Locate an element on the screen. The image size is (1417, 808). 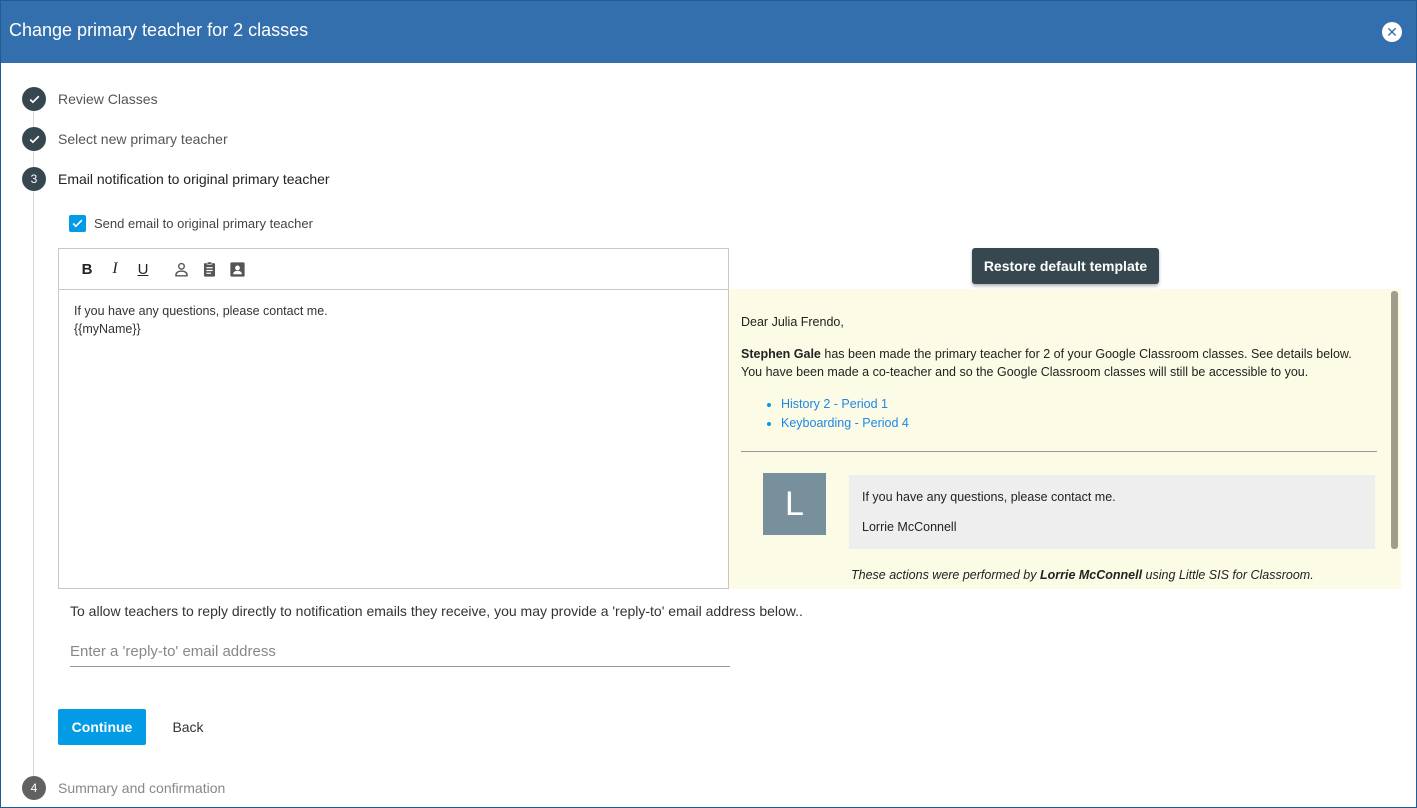
new-teacher-name: Stephen Gale is located at coordinates (781, 354).